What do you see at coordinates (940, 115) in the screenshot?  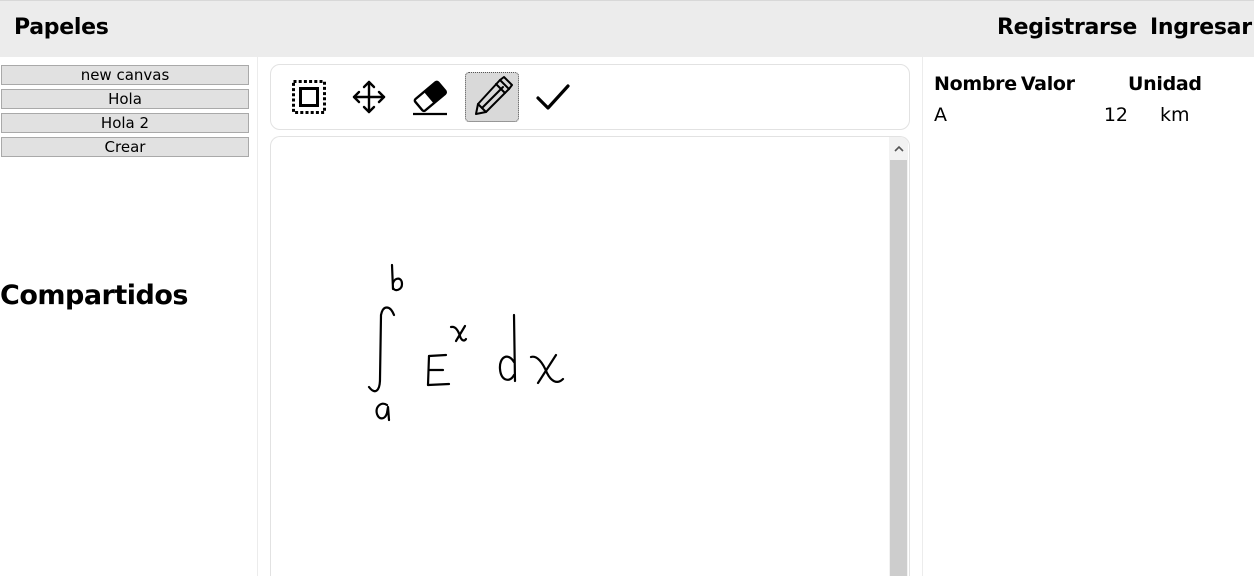 I see `variable-name-cell: A` at bounding box center [940, 115].